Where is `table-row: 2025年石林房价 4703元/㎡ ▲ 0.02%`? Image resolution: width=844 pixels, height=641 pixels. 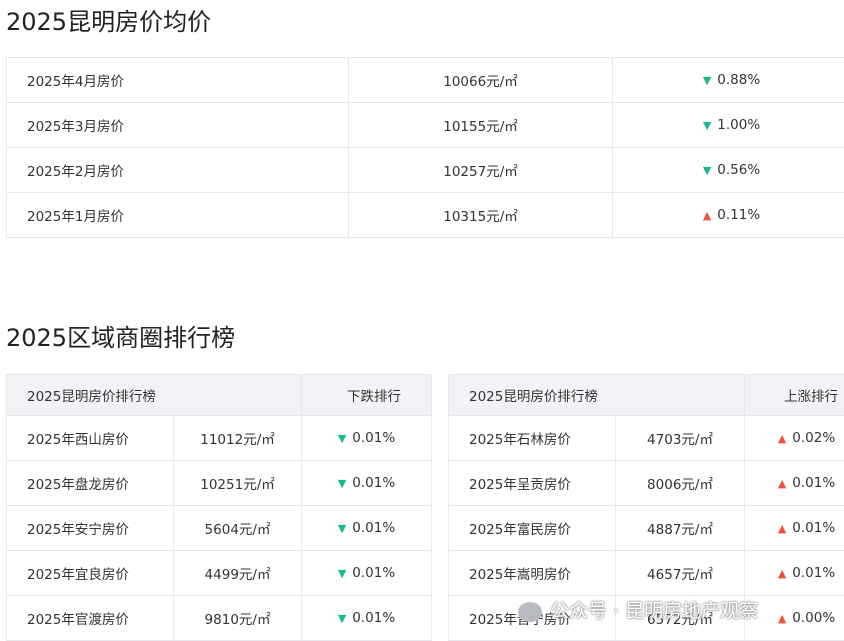 table-row: 2025年石林房价 4703元/㎡ ▲ 0.02% is located at coordinates (646, 438).